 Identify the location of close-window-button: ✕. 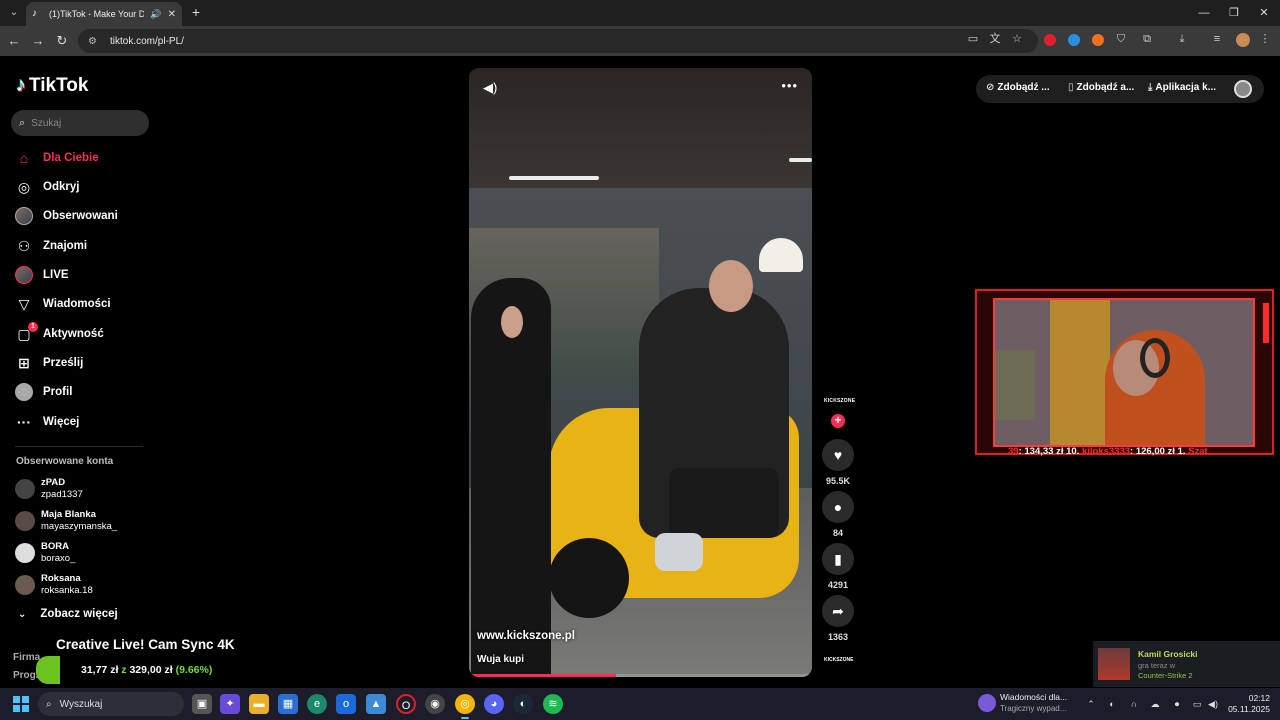
(1264, 13).